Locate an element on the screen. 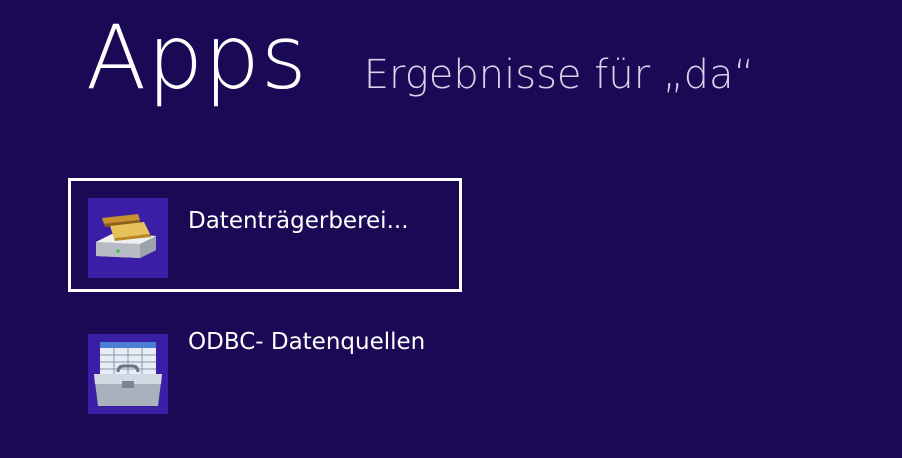 The image size is (902, 458). result-item-odbc: ODBC- Datenquellen is located at coordinates (265, 371).